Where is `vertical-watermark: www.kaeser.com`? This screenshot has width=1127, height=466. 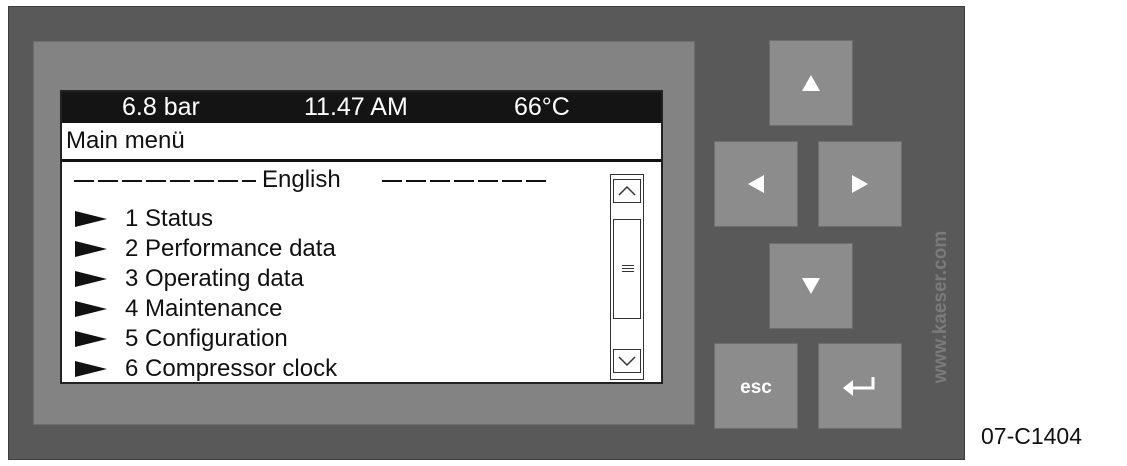
vertical-watermark: www.kaeser.com is located at coordinates (941, 307).